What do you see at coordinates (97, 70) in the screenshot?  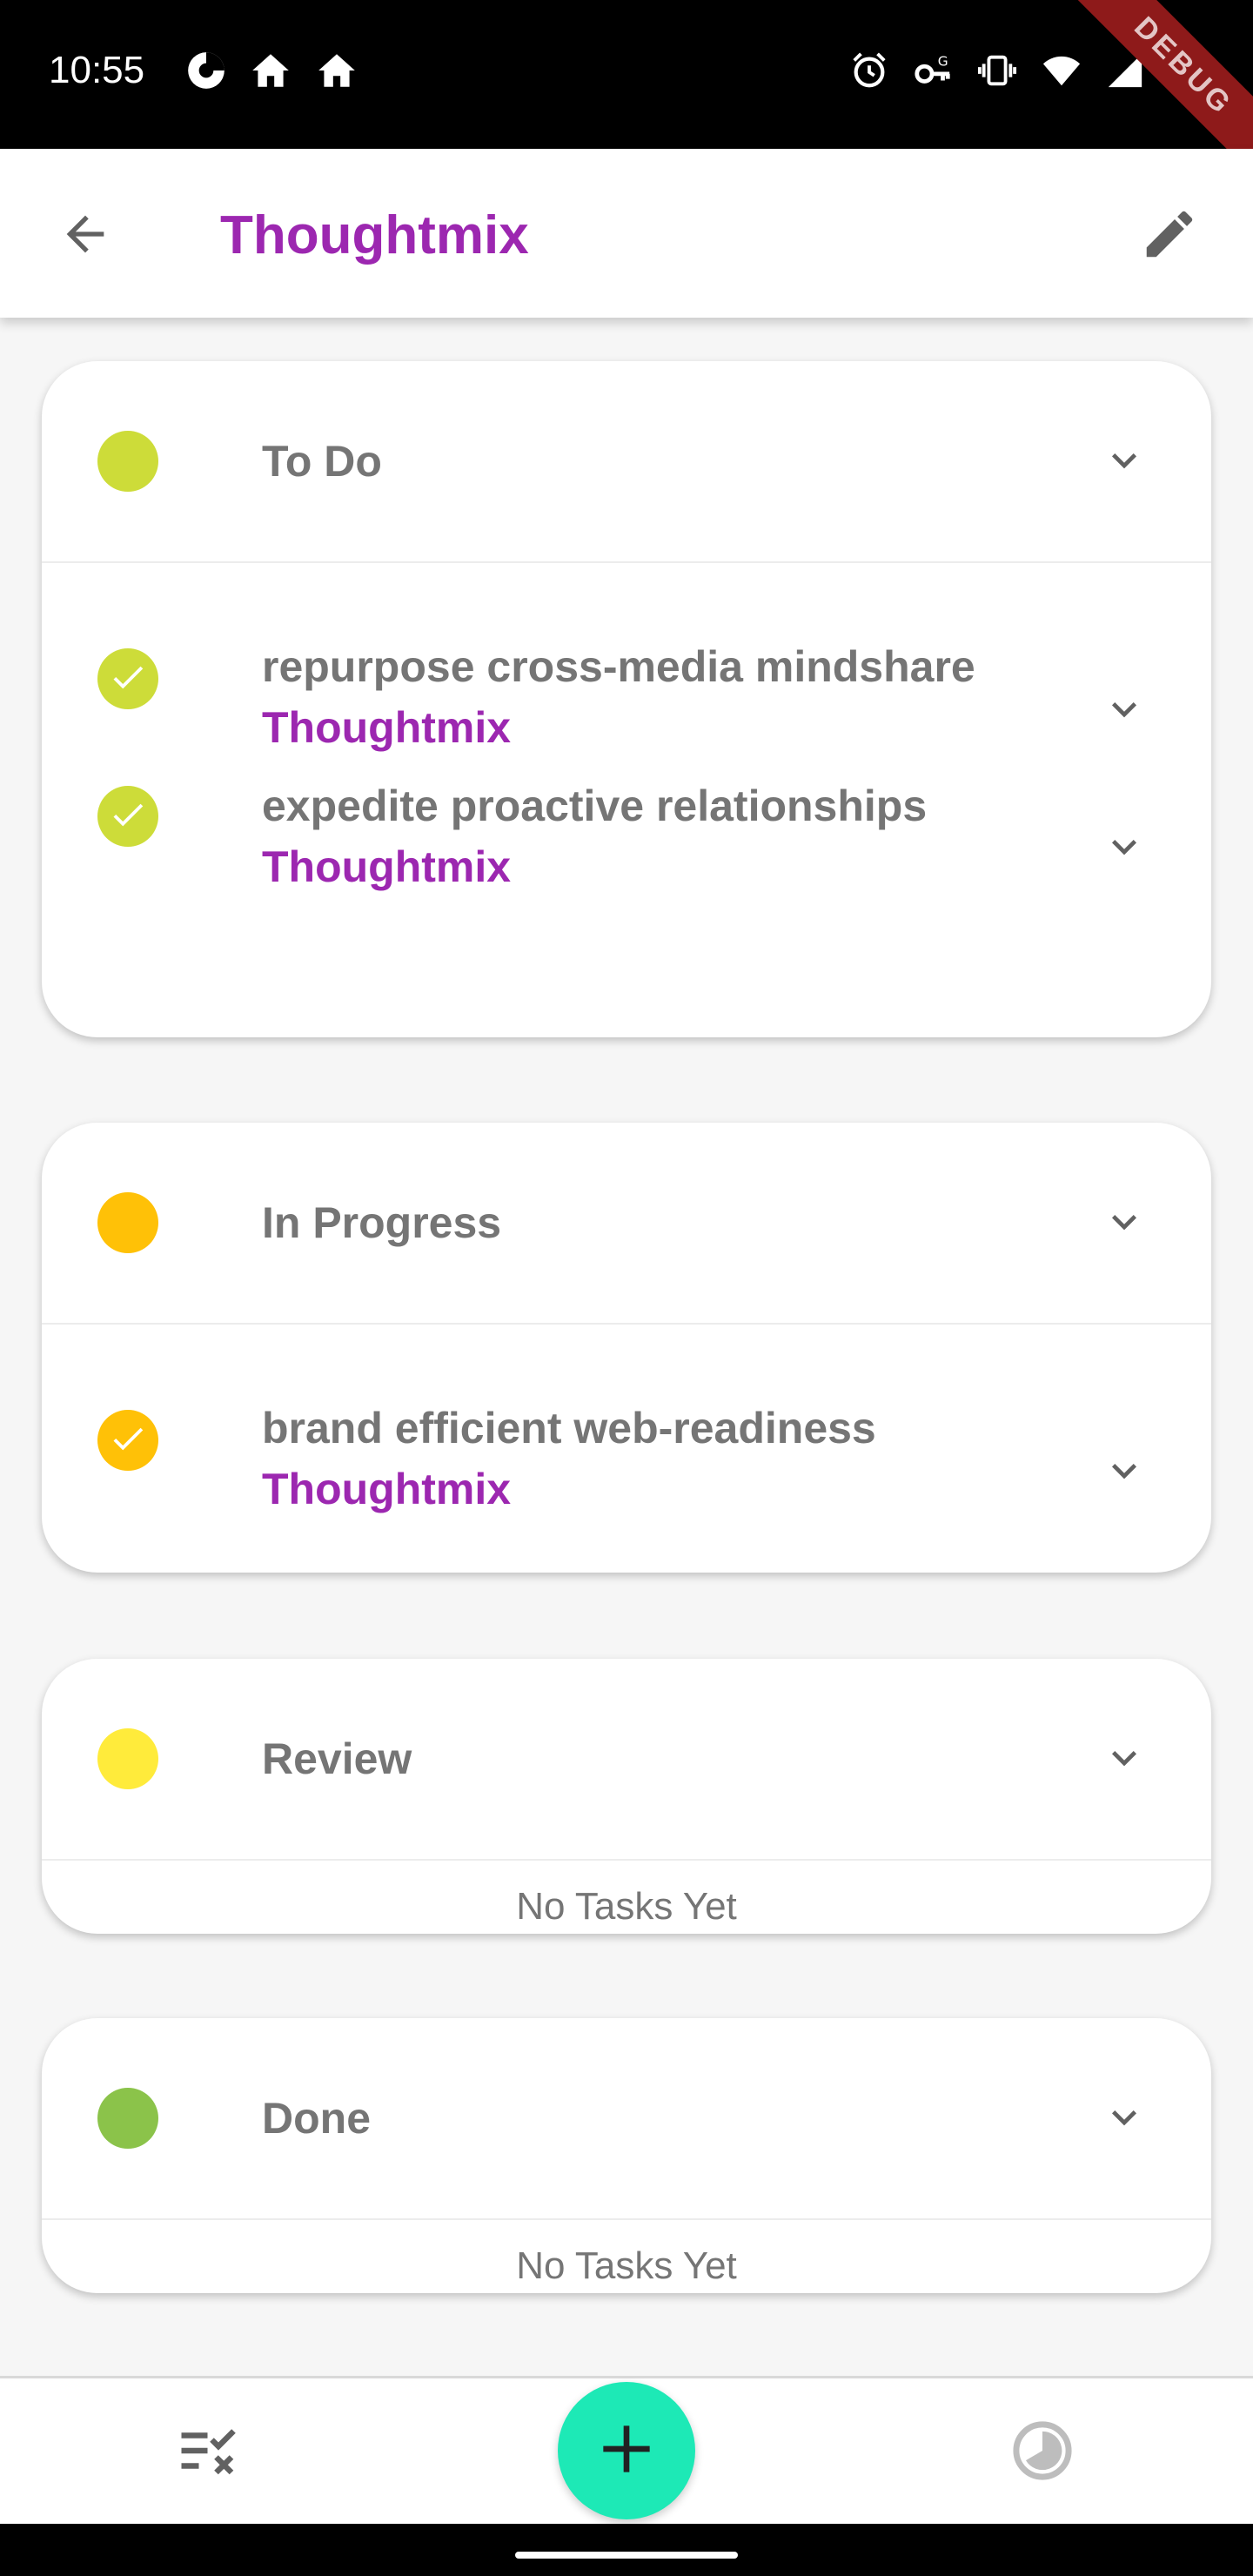 I see `status-time: 10:55` at bounding box center [97, 70].